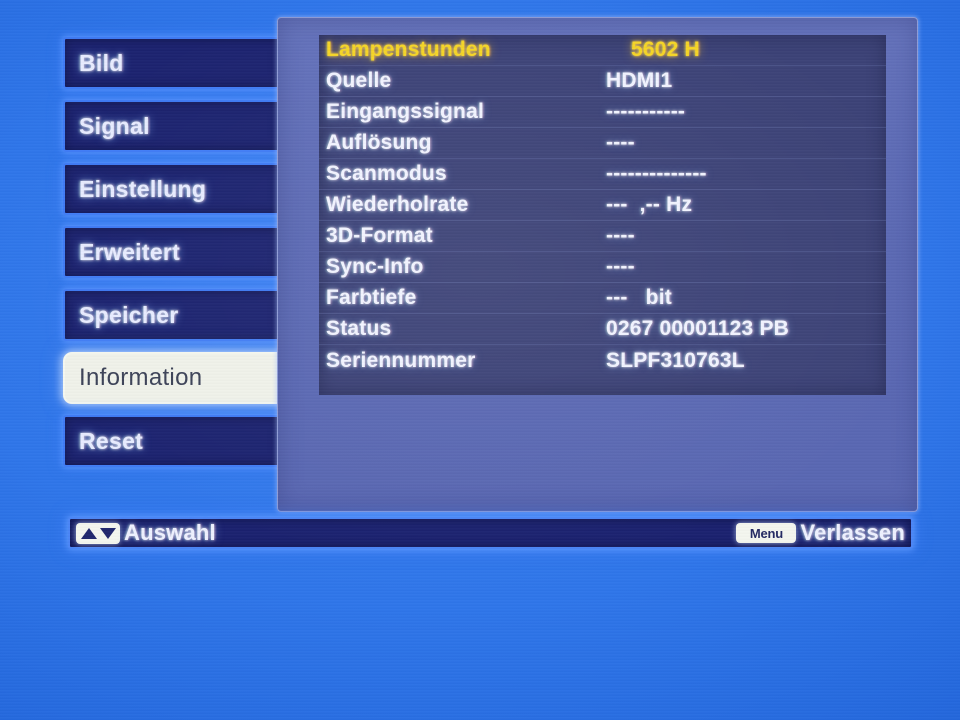 The image size is (960, 720). I want to click on hint-exit: Menu Verlassen, so click(820, 533).